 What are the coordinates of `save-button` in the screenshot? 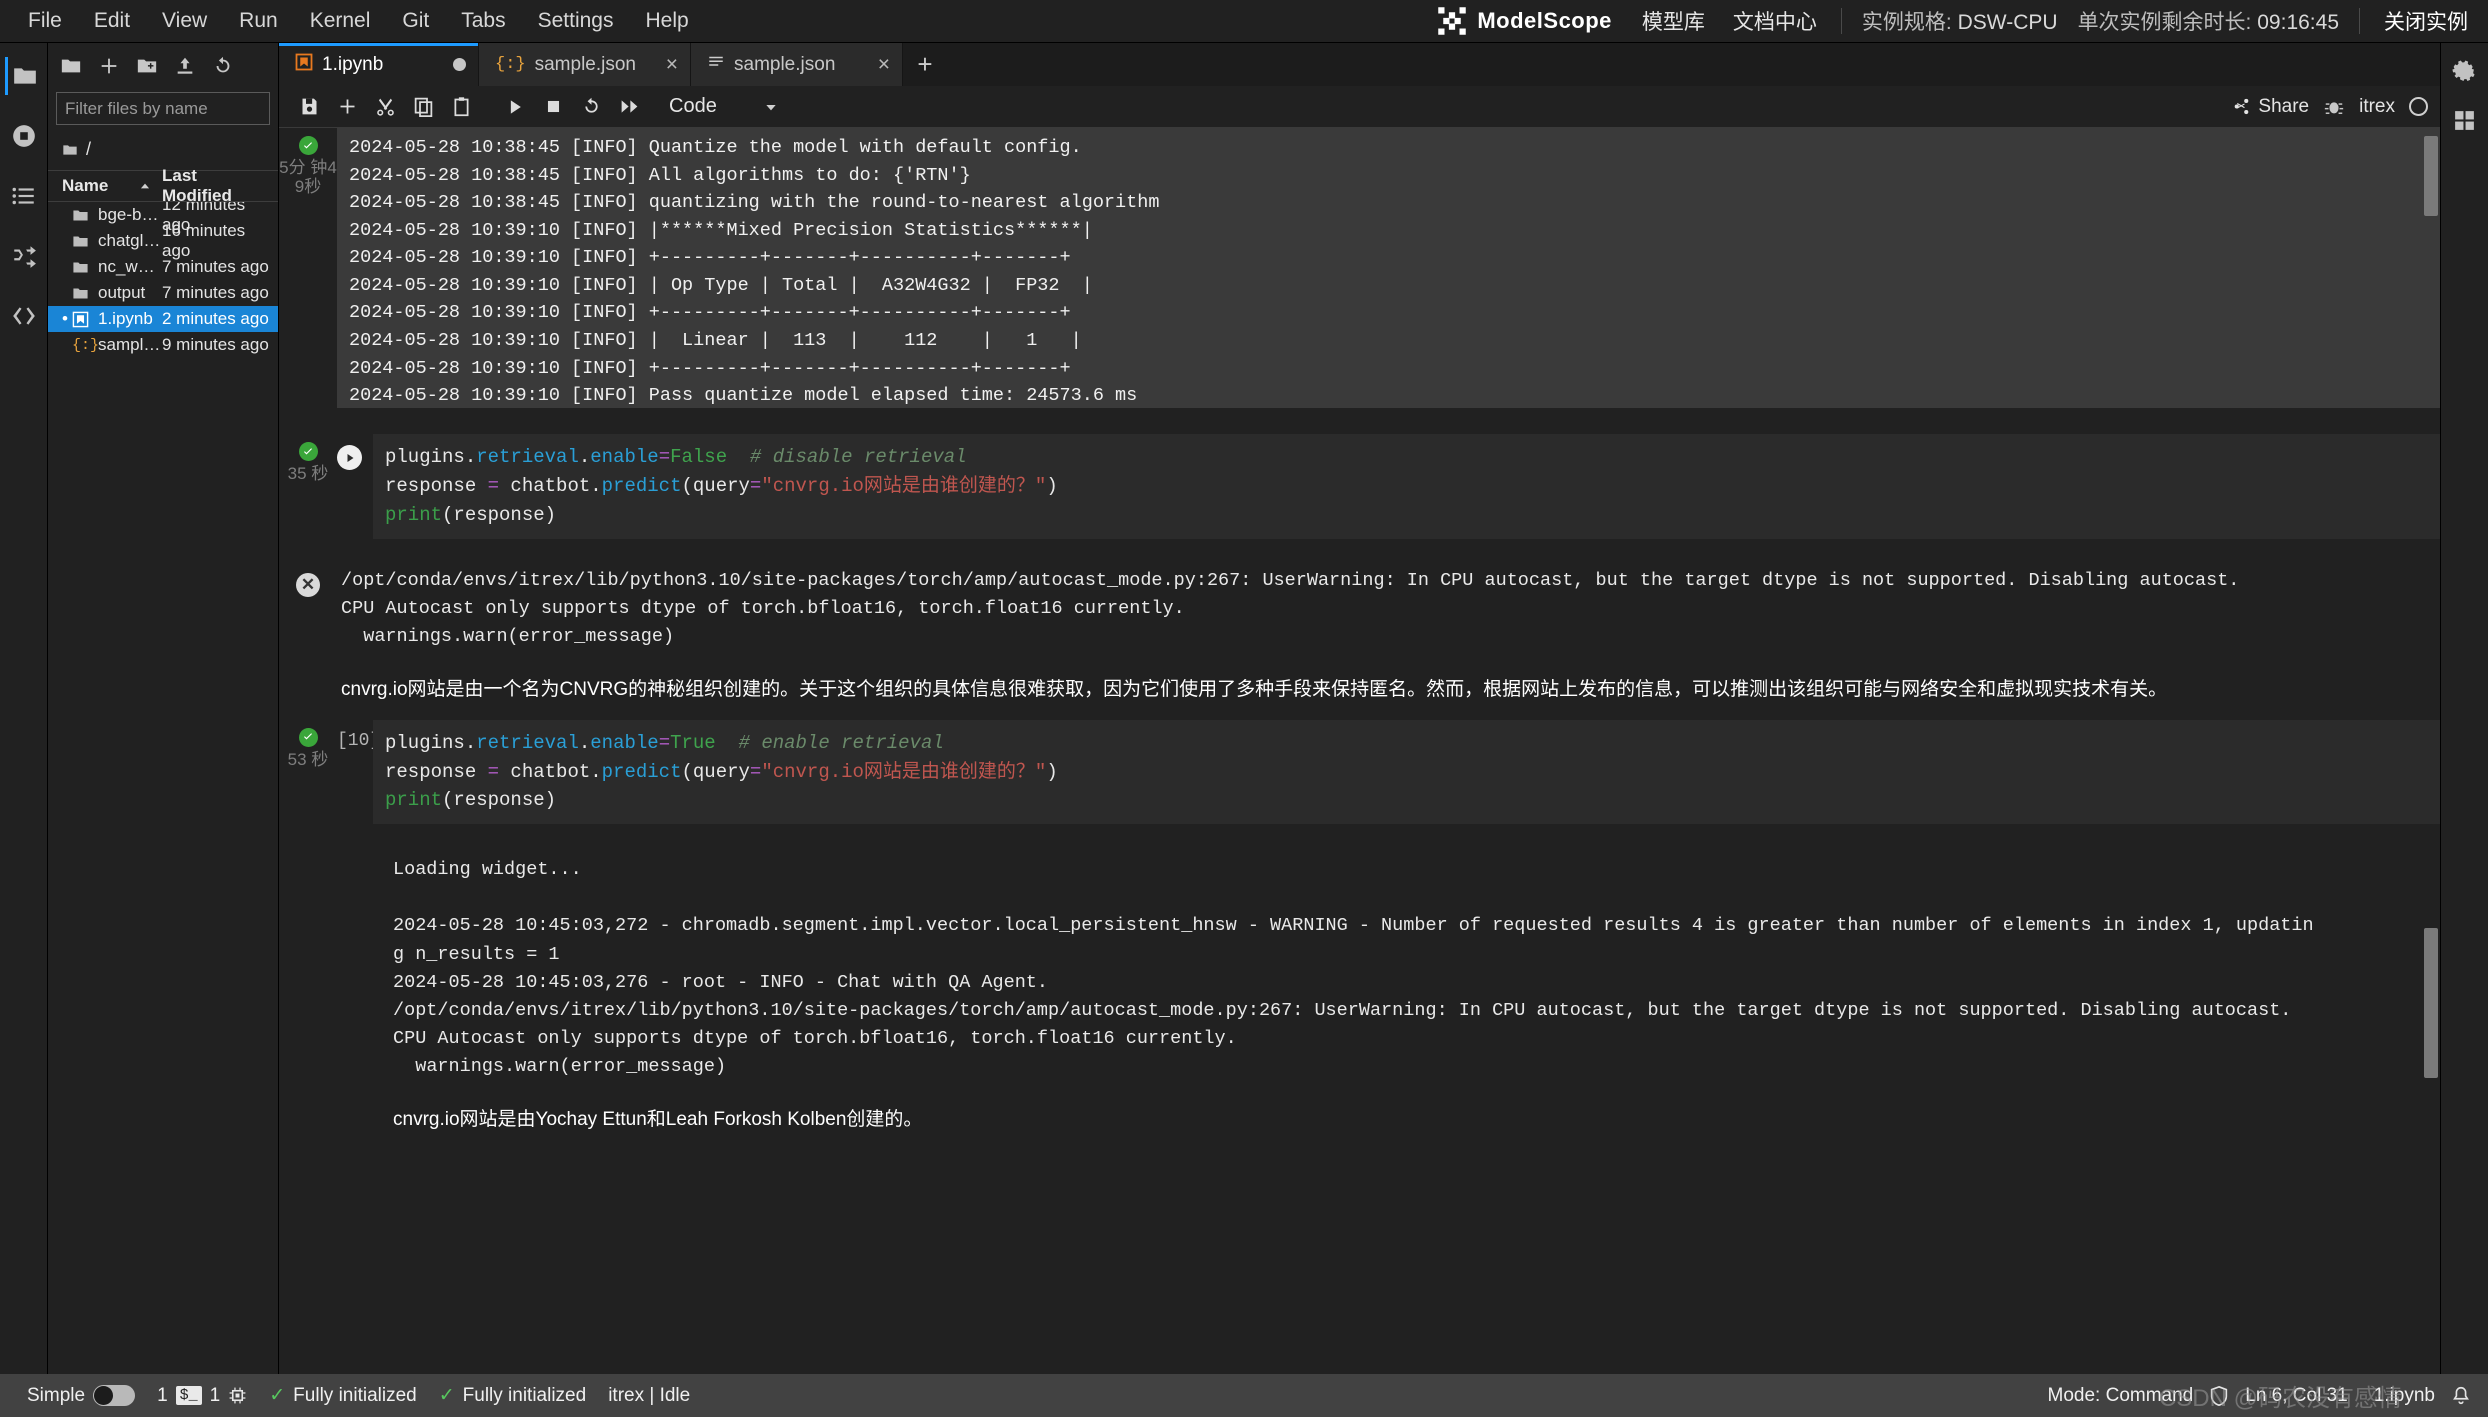 It's located at (309, 107).